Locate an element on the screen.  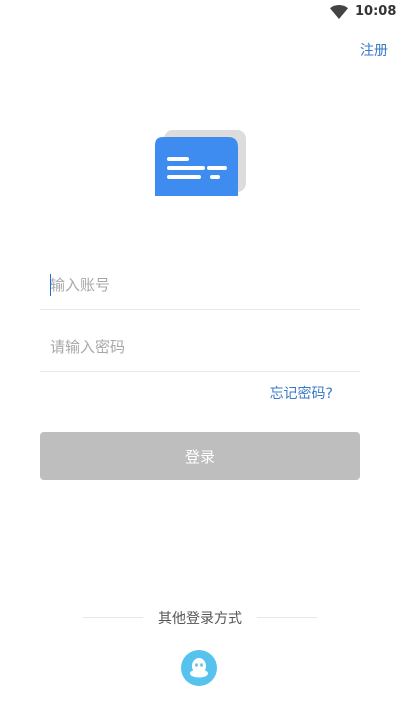
password-field is located at coordinates (200, 347).